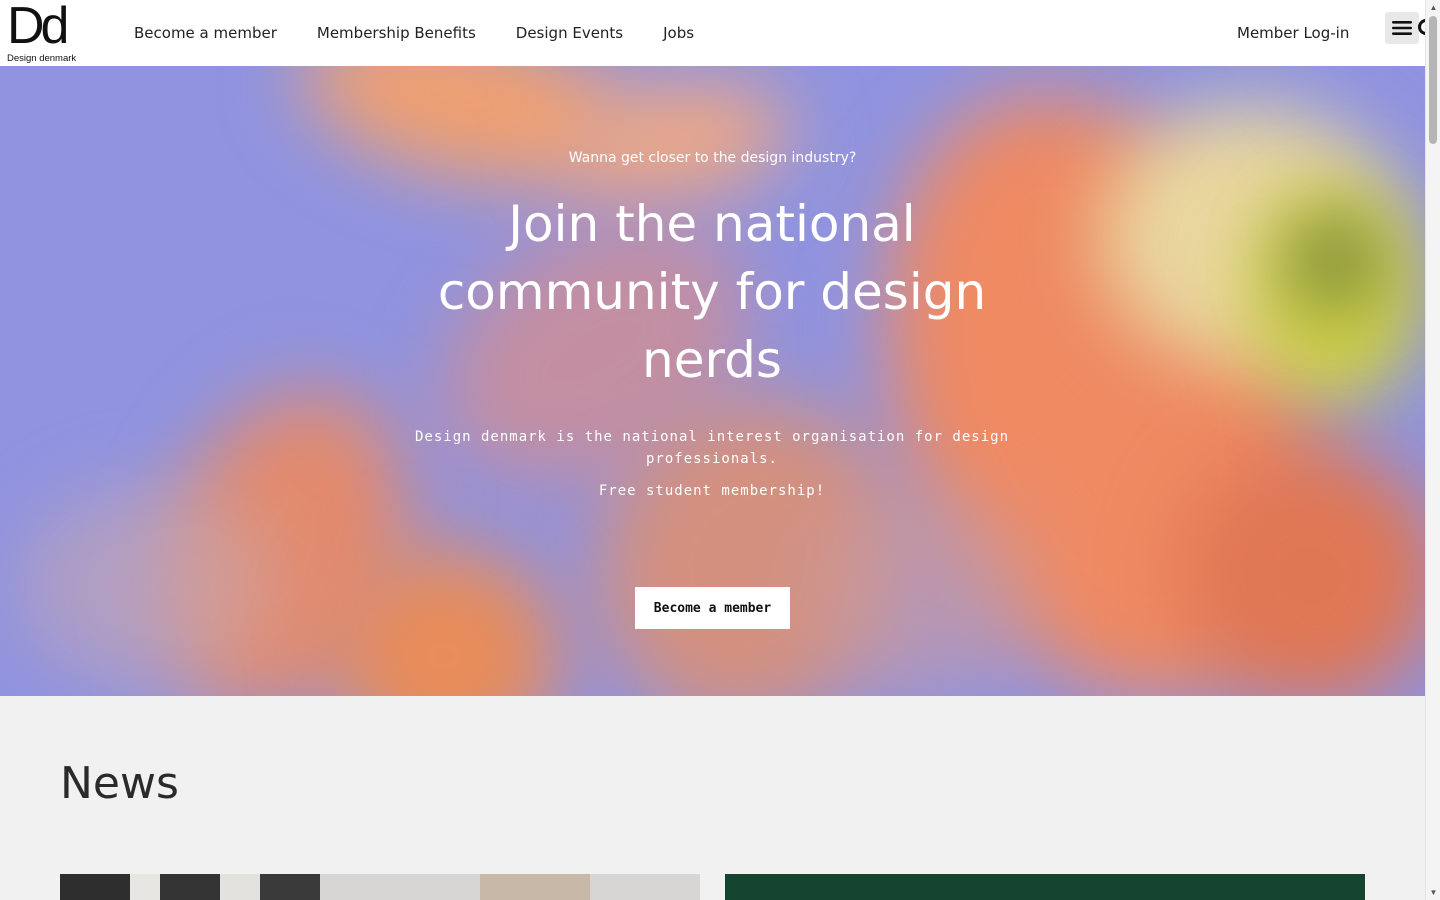 This screenshot has height=900, width=1440. I want to click on scrollbar-thumb, so click(1433, 80).